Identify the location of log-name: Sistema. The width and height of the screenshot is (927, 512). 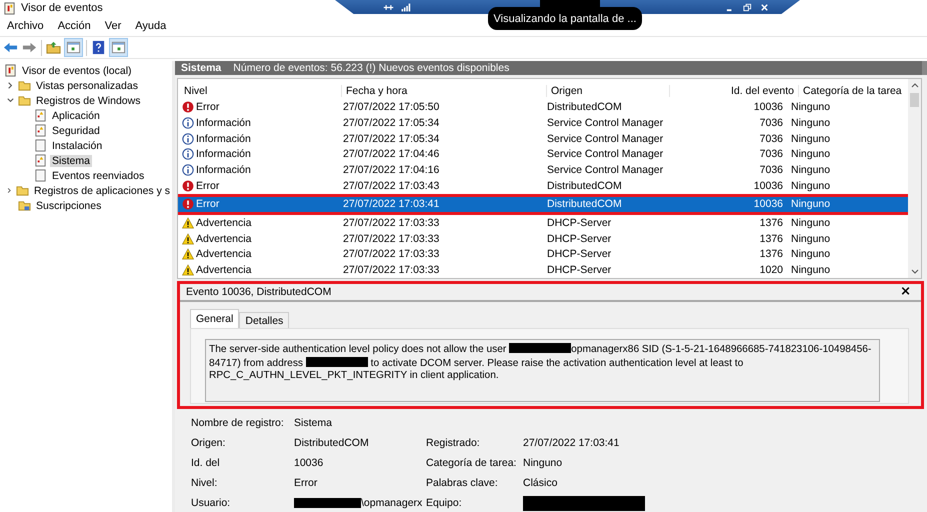
(201, 68).